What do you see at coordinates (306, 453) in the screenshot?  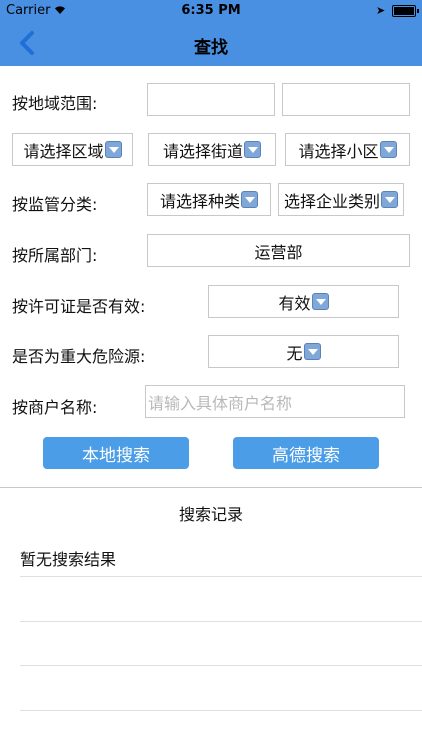 I see `amap-search-button: 高德搜索` at bounding box center [306, 453].